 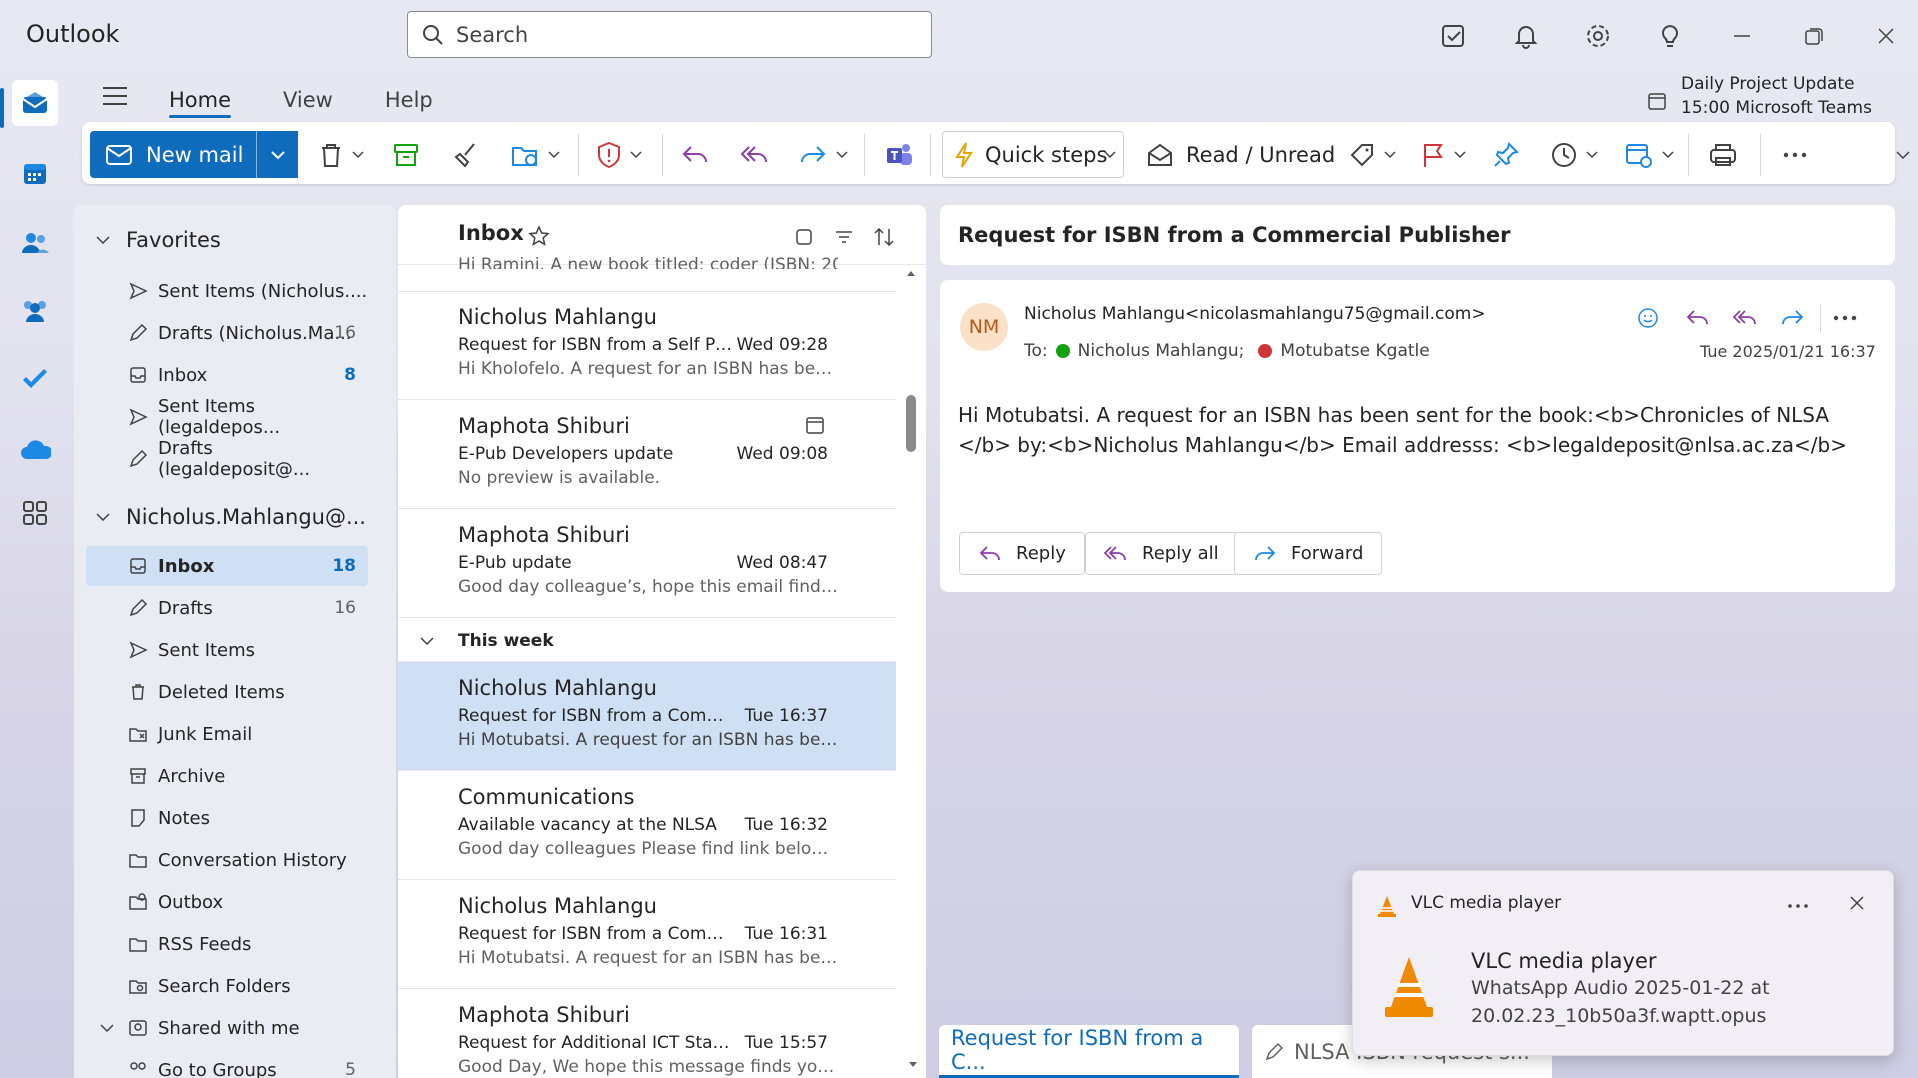 I want to click on shared-with-me: Shared with me, so click(x=227, y=1028).